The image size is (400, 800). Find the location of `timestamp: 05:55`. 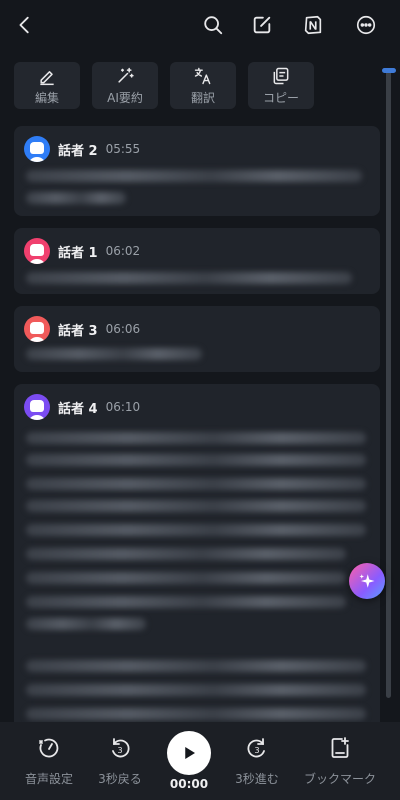

timestamp: 05:55 is located at coordinates (123, 149).